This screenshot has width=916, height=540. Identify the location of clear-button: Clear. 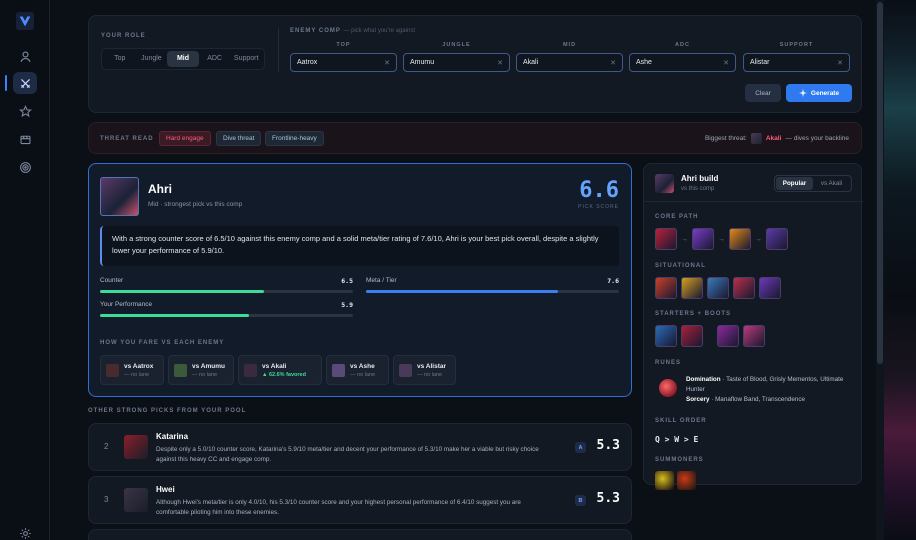
(763, 93).